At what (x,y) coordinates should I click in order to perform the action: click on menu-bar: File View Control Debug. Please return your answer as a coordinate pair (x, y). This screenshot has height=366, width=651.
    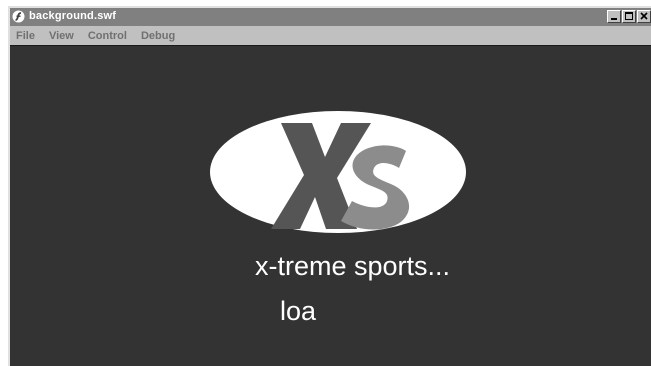
    Looking at the image, I should click on (330, 35).